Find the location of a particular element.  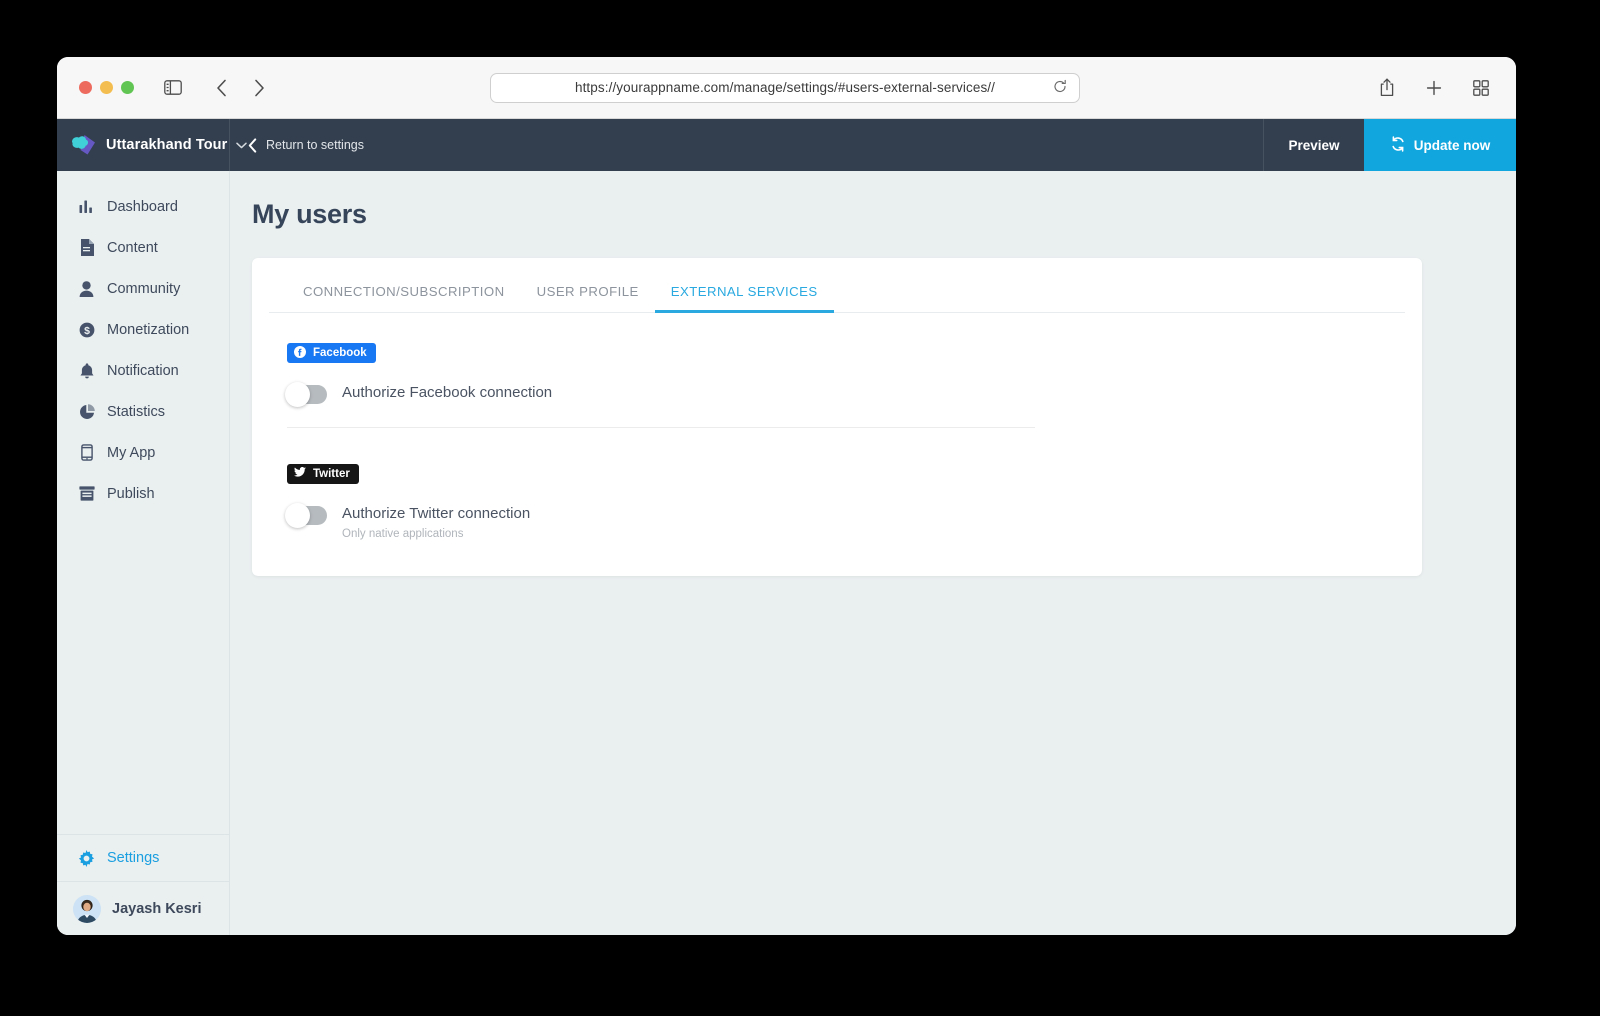

sidebar-user-item: Jayash Kesri is located at coordinates (143, 908).